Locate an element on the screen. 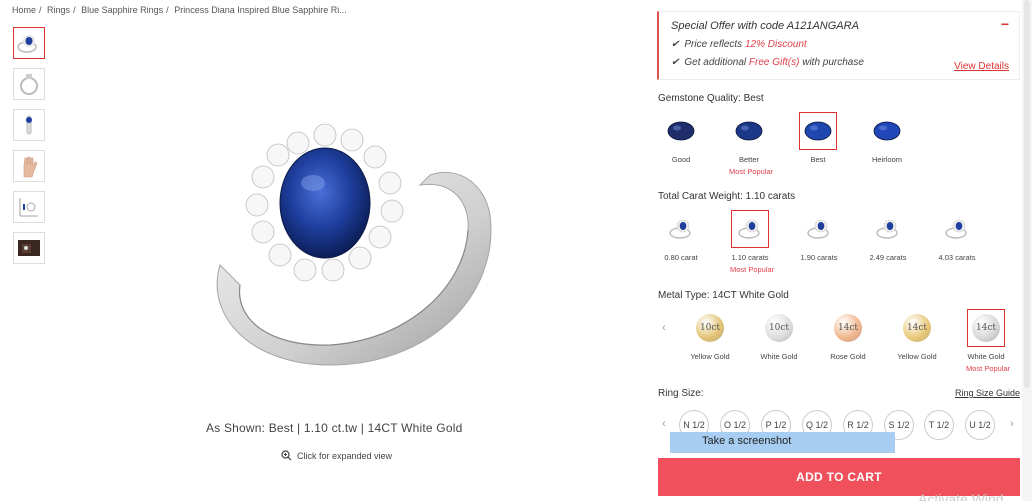 The width and height of the screenshot is (1032, 501). carat-option: 1.10 carats Most Popular is located at coordinates (752, 242).